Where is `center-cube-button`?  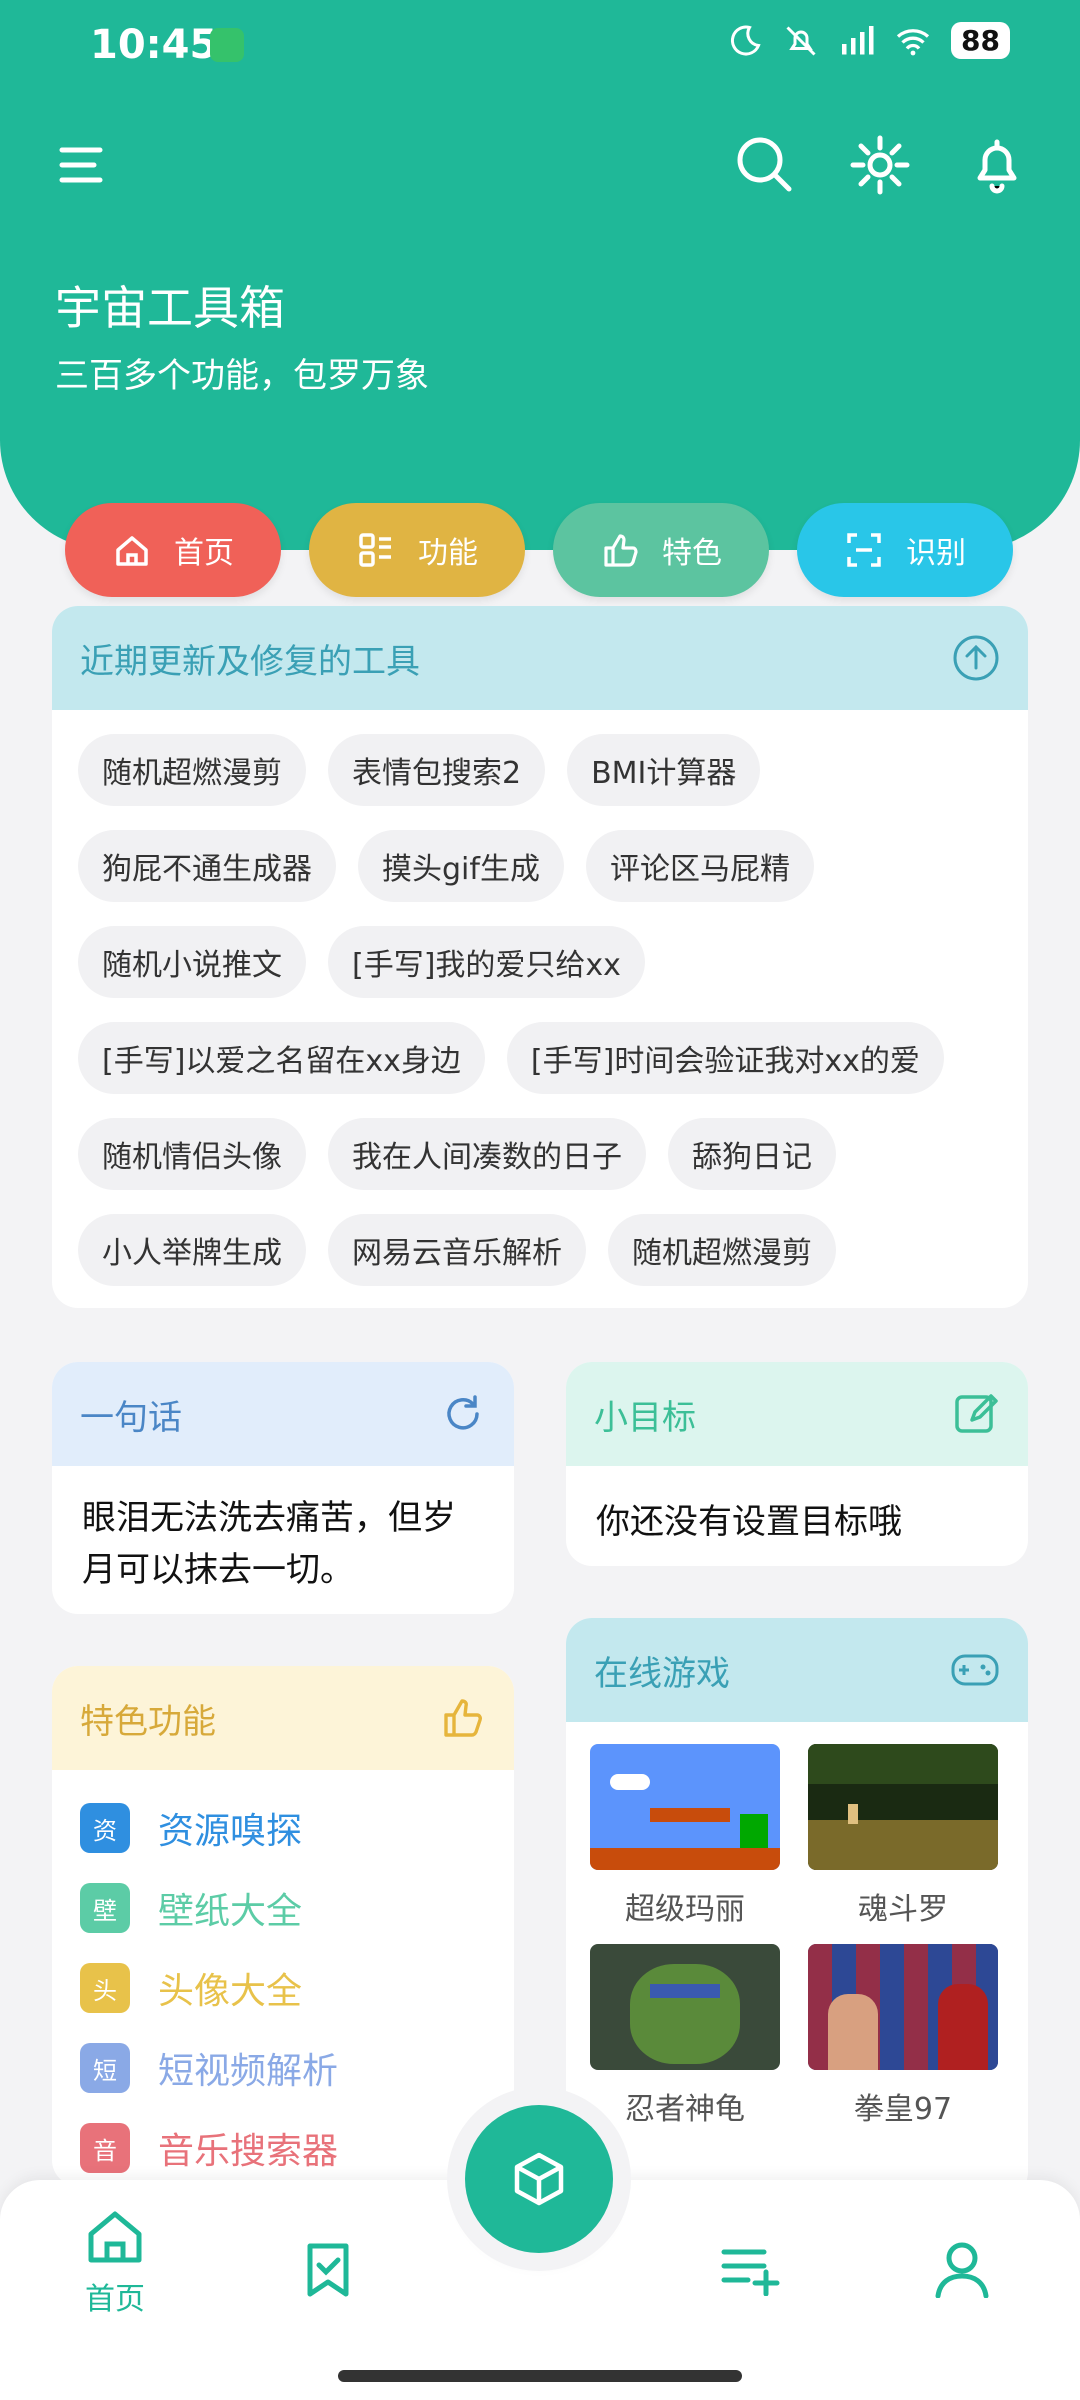
center-cube-button is located at coordinates (539, 2179).